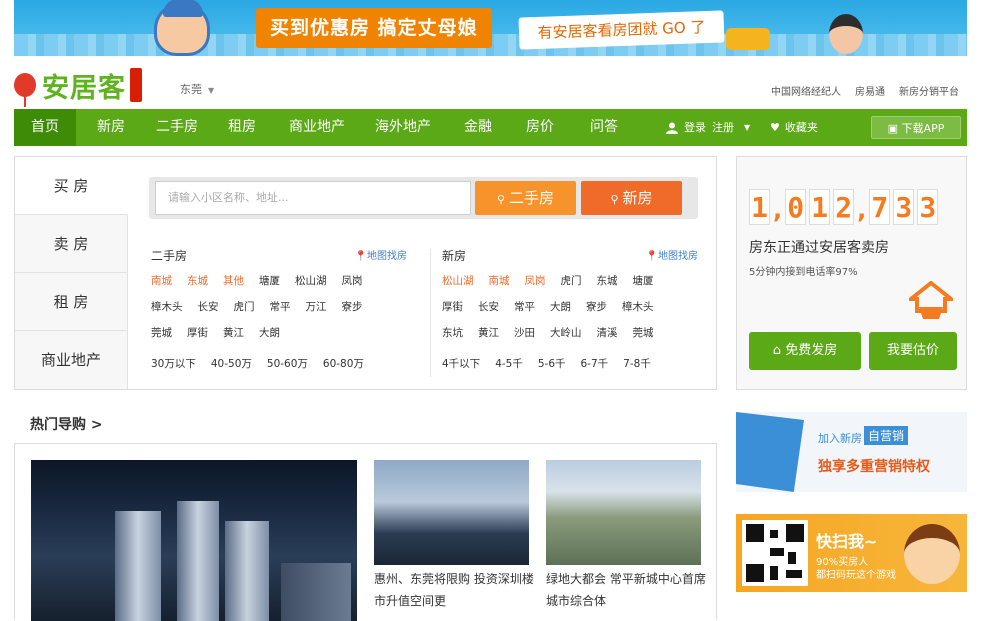  What do you see at coordinates (430, 313) in the screenshot?
I see `column-divider` at bounding box center [430, 313].